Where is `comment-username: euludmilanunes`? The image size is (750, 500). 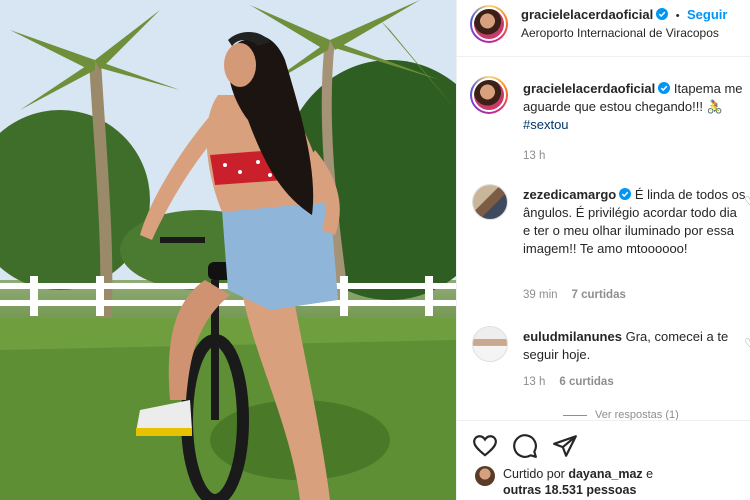 comment-username: euludmilanunes is located at coordinates (572, 336).